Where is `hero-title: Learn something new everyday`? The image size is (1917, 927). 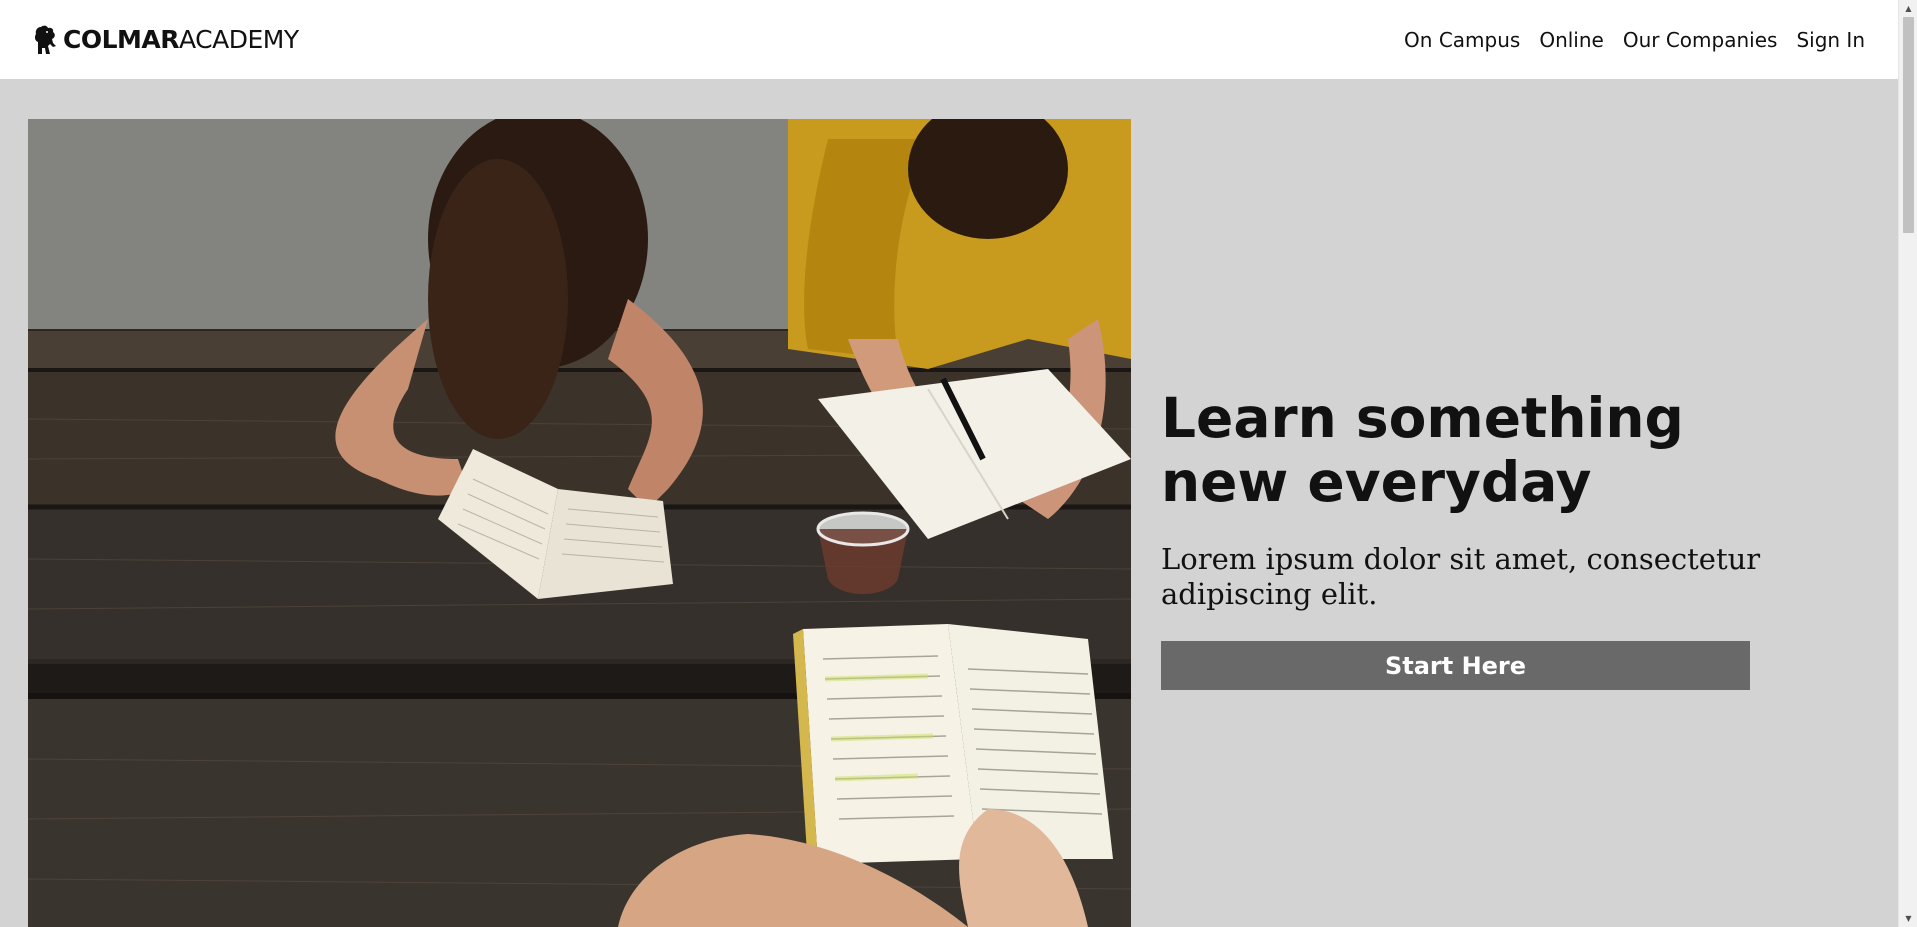
hero-title: Learn something new everyday is located at coordinates (1422, 450).